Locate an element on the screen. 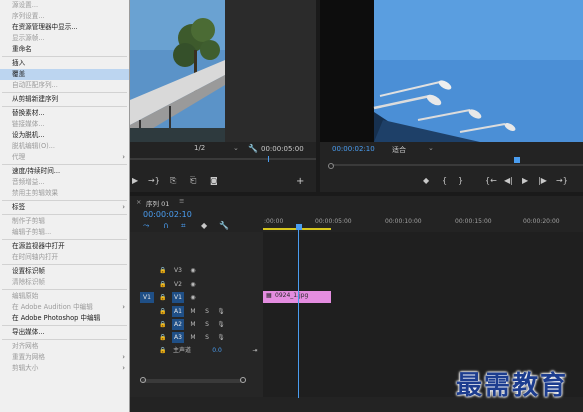 This screenshot has height=412, width=583. menu-item-label: 在 Adobe Photoshop 中编辑 is located at coordinates (56, 318).